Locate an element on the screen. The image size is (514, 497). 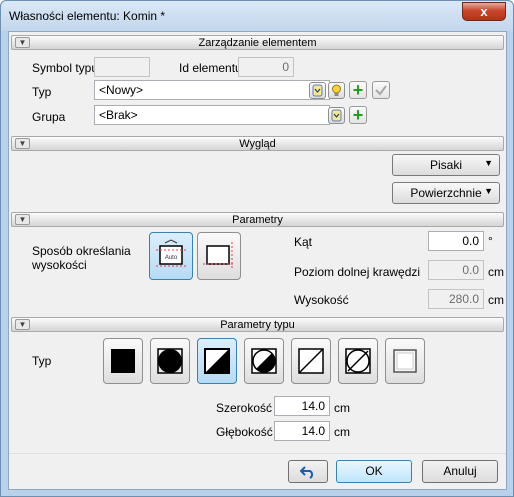
depth-label: Głębokość is located at coordinates (244, 432).